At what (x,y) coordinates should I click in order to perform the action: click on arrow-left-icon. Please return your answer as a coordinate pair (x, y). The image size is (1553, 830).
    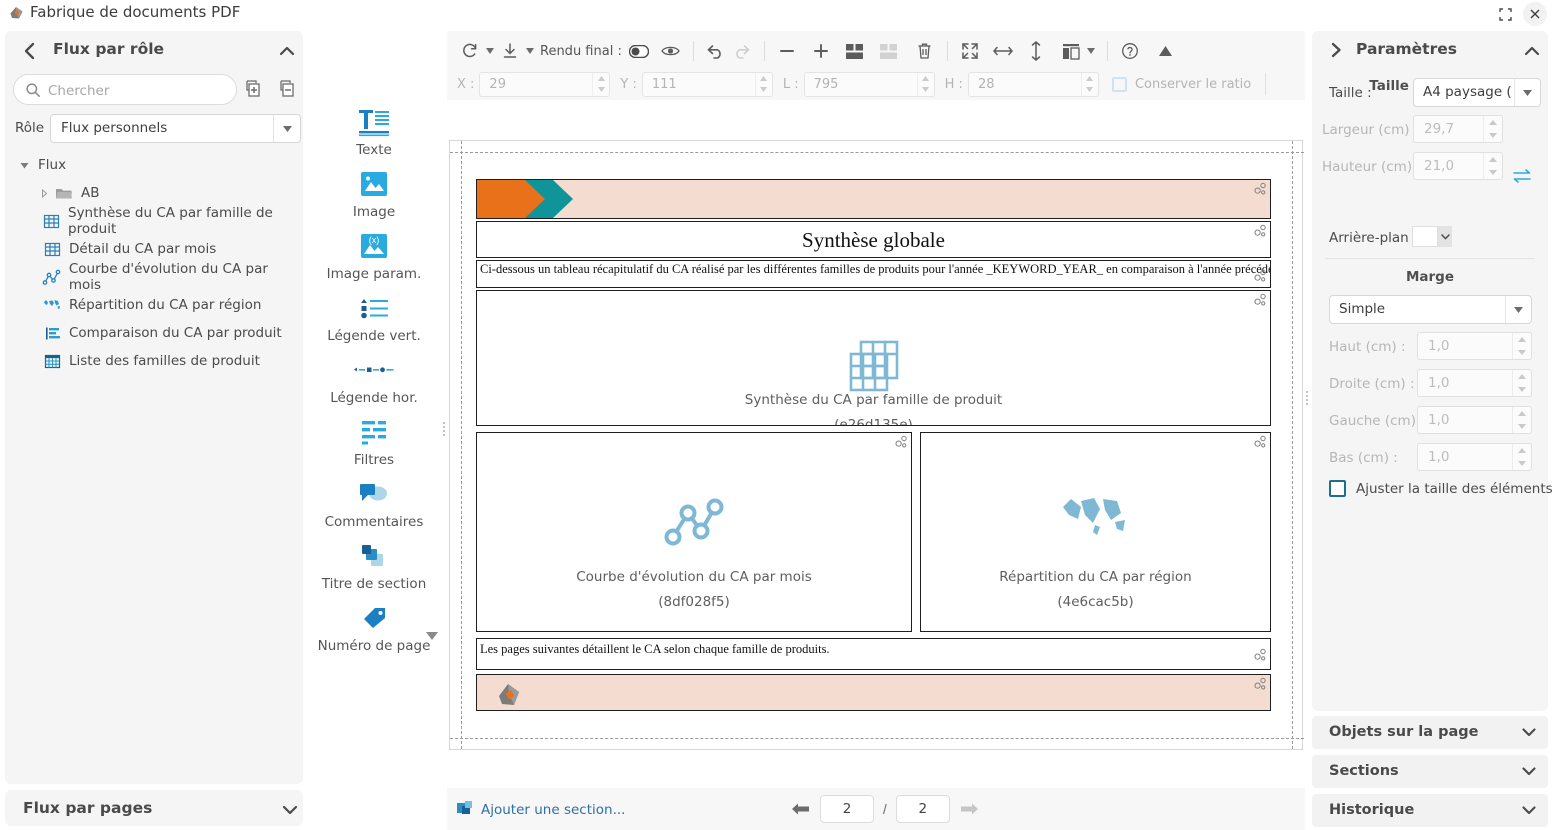
    Looking at the image, I should click on (800, 809).